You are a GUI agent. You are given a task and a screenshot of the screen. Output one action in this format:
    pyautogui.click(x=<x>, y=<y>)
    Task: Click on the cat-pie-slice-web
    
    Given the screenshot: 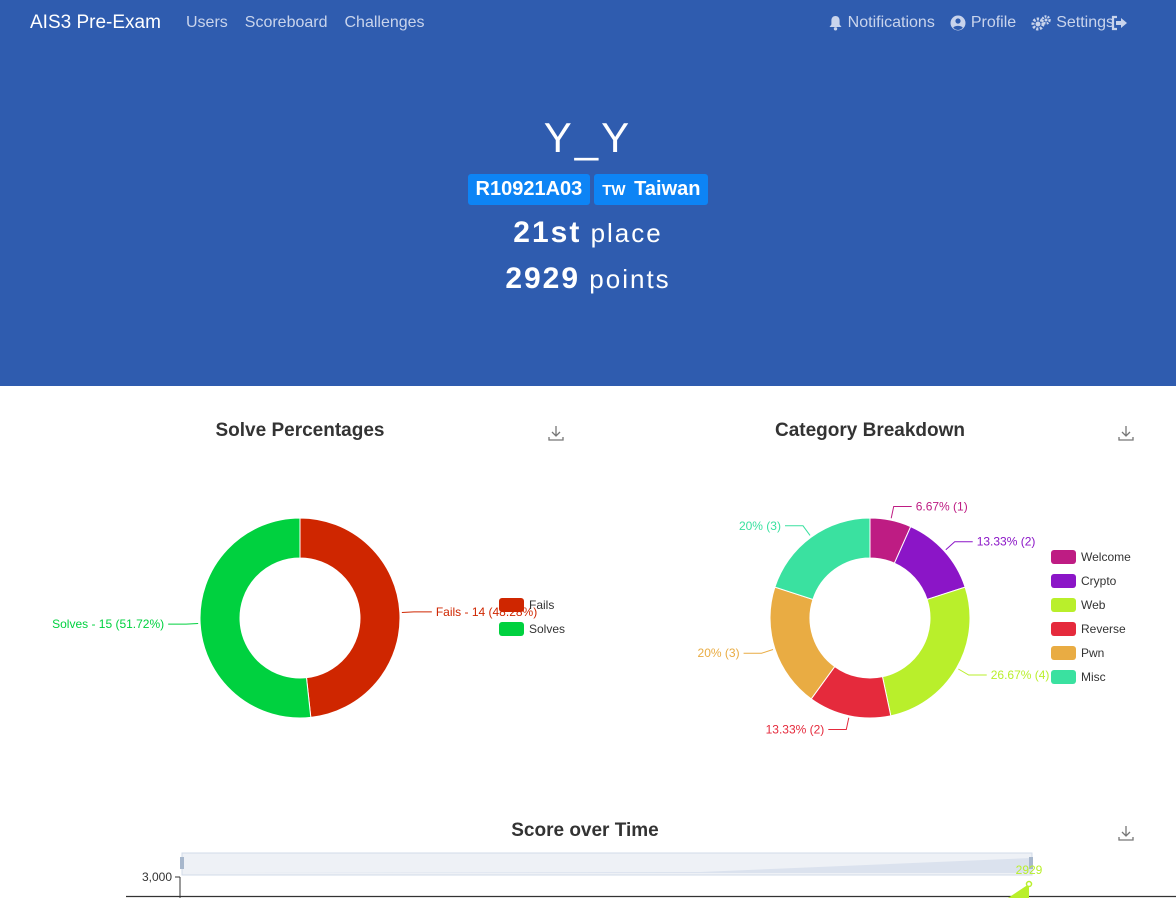 What is the action you would take?
    pyautogui.click(x=926, y=651)
    